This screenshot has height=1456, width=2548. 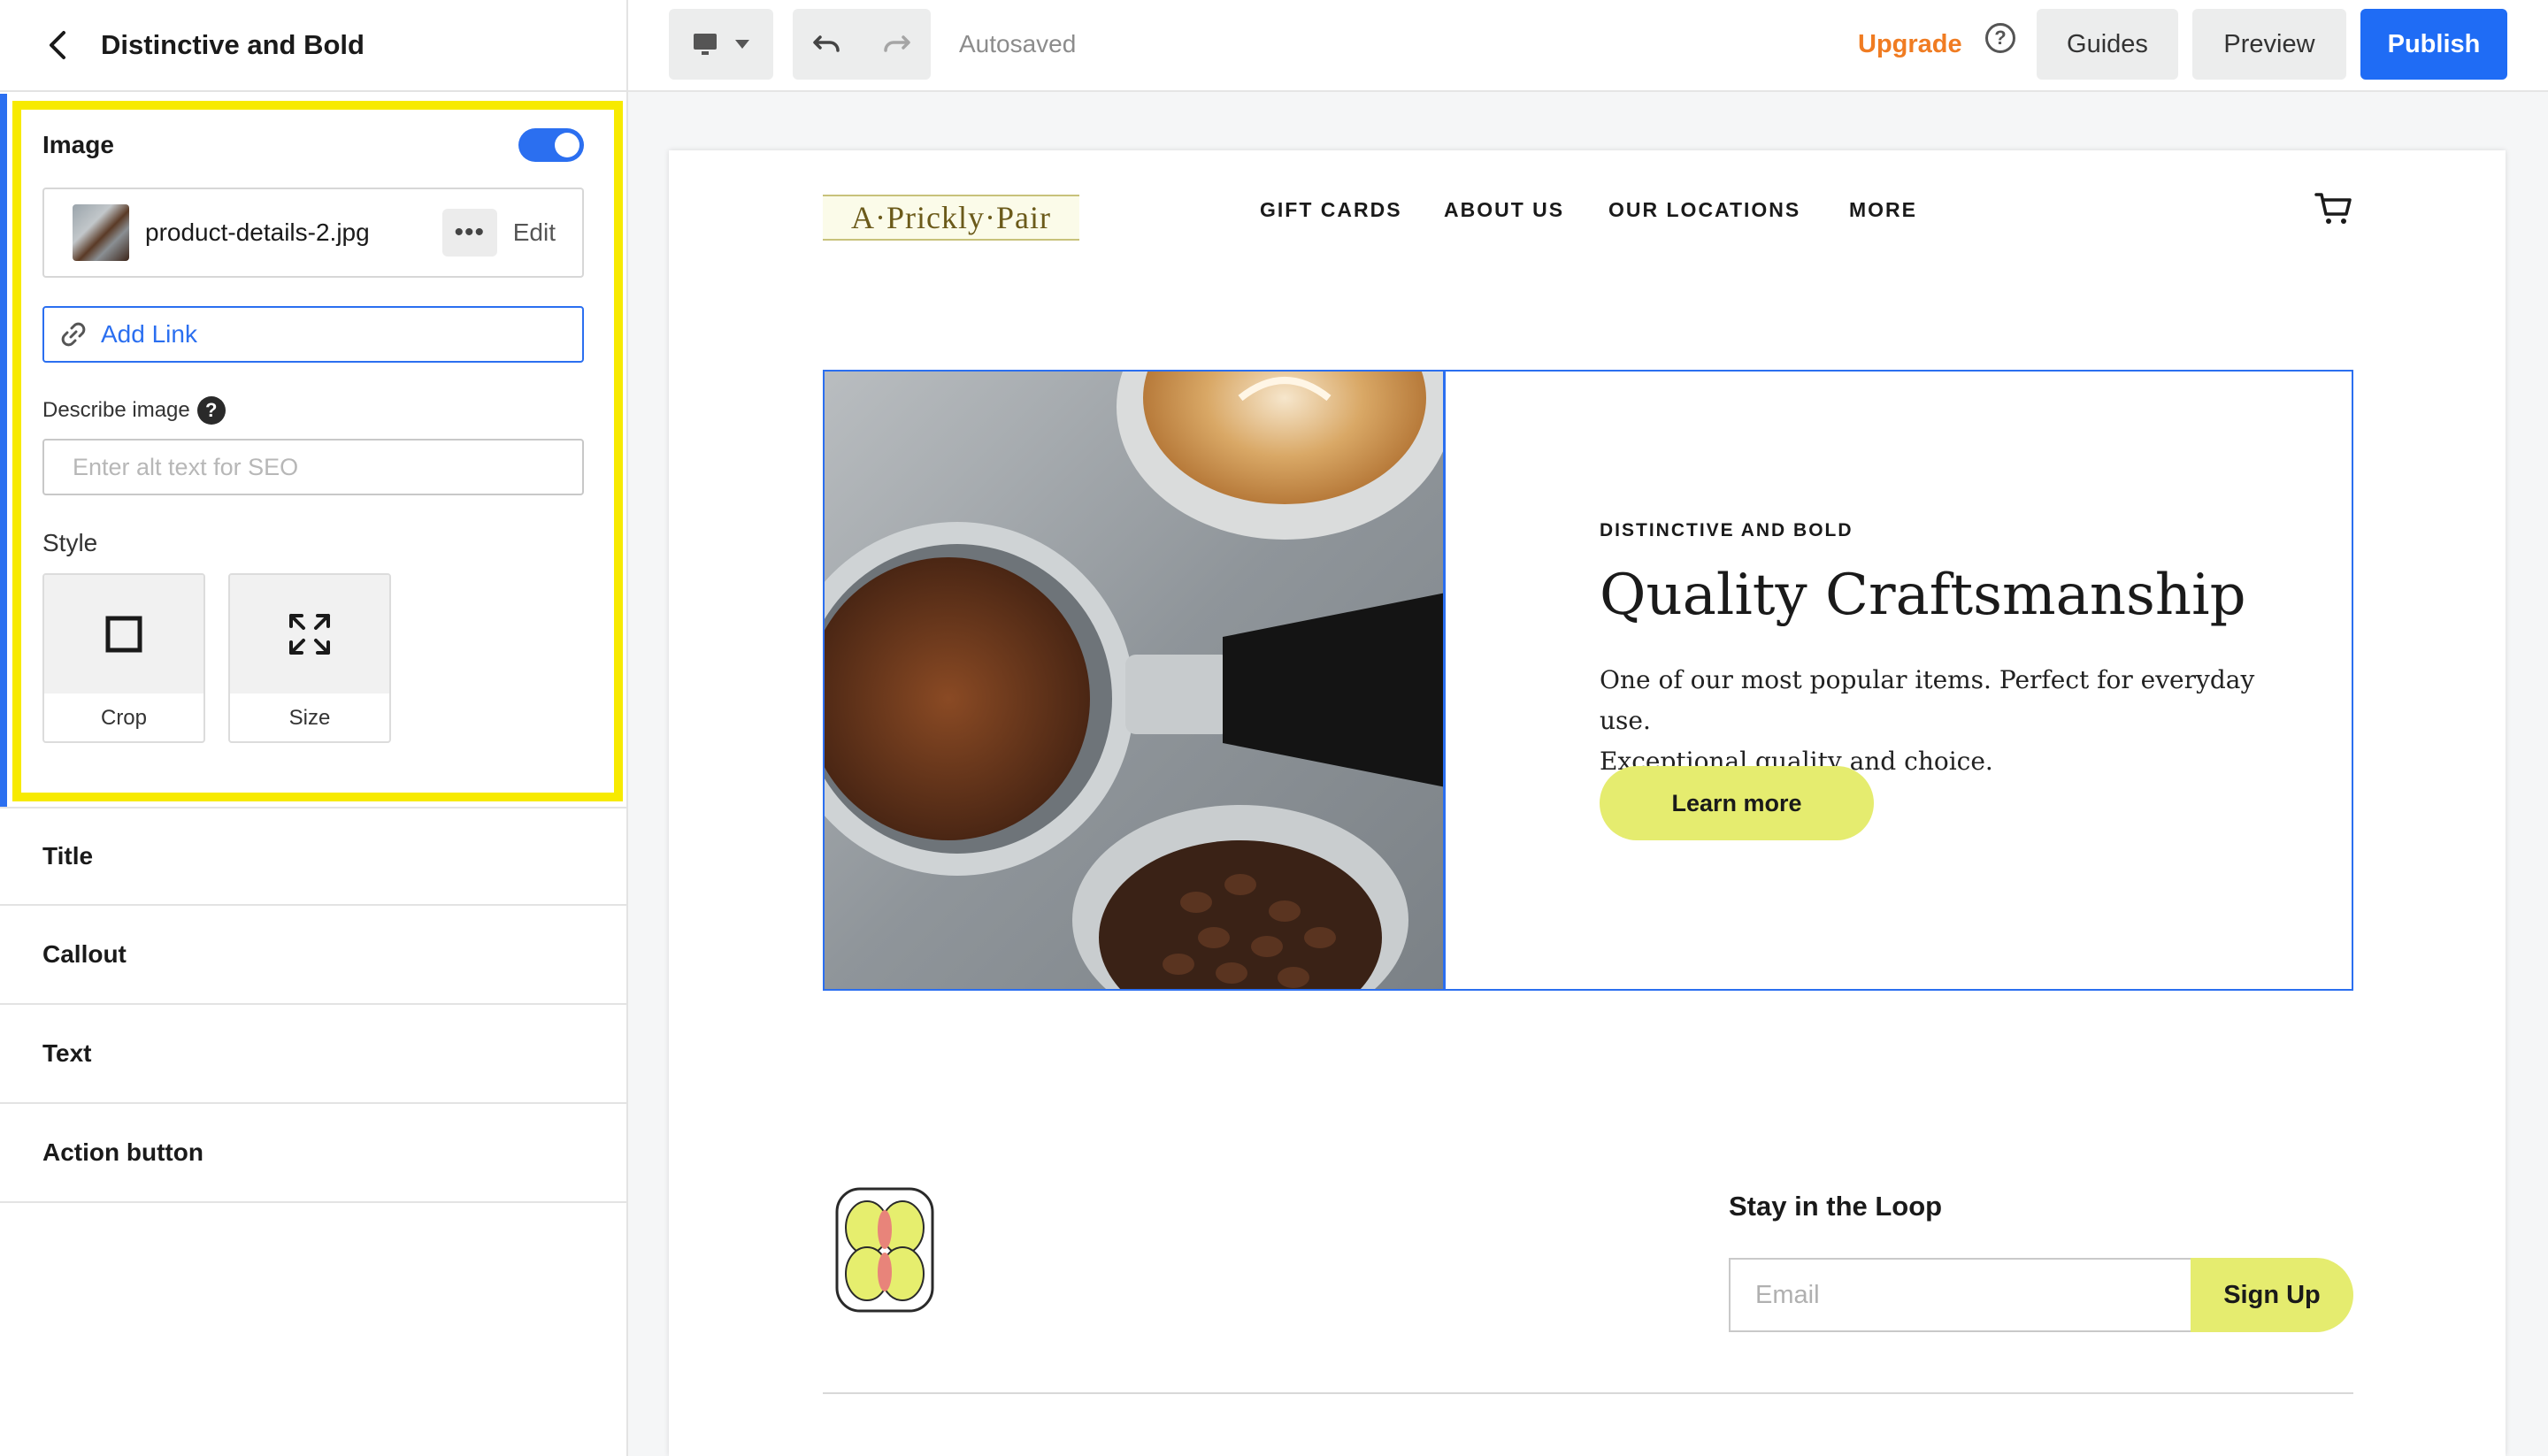 I want to click on nav-our-locations: OUR LOCATIONS, so click(x=1704, y=210).